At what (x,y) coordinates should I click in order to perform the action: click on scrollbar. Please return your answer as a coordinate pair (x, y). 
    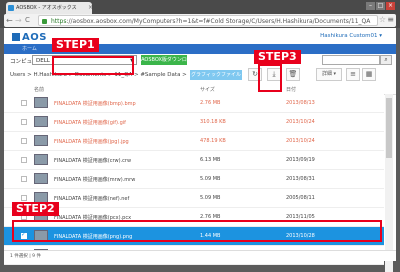
    Looking at the image, I should click on (389, 183).